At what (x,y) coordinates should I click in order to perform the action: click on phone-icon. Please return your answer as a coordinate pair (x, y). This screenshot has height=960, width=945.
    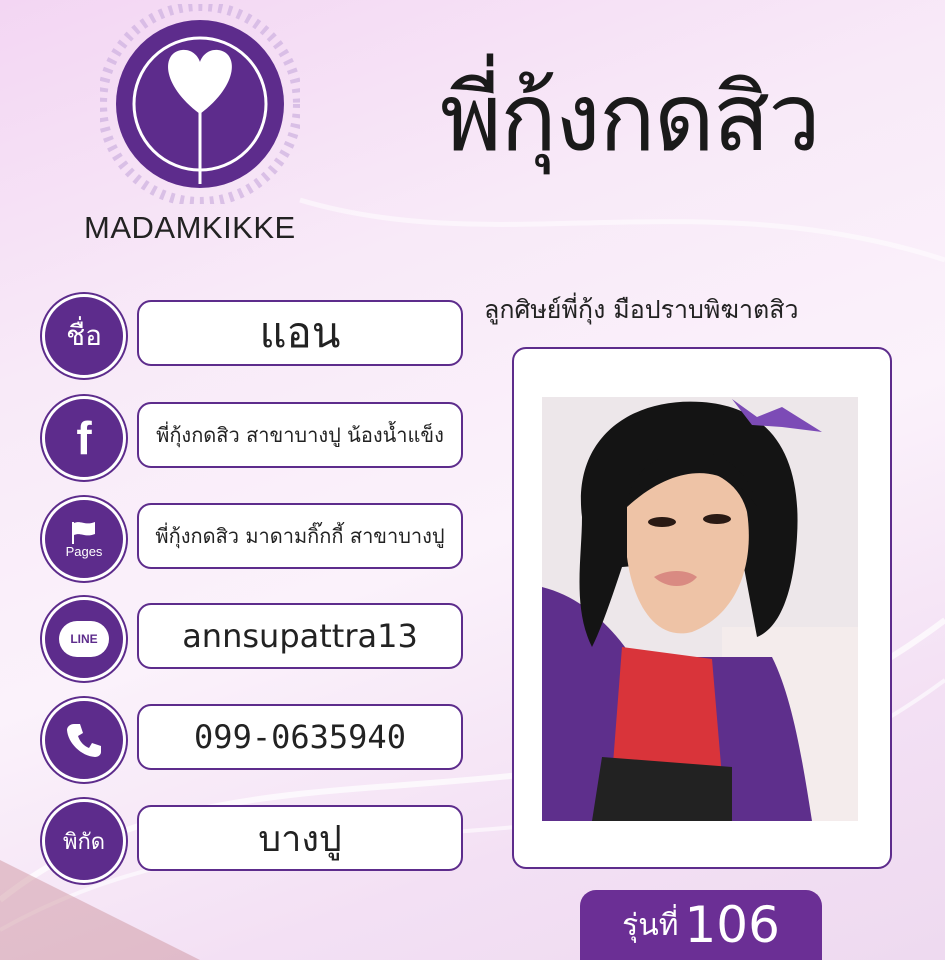
    Looking at the image, I should click on (84, 740).